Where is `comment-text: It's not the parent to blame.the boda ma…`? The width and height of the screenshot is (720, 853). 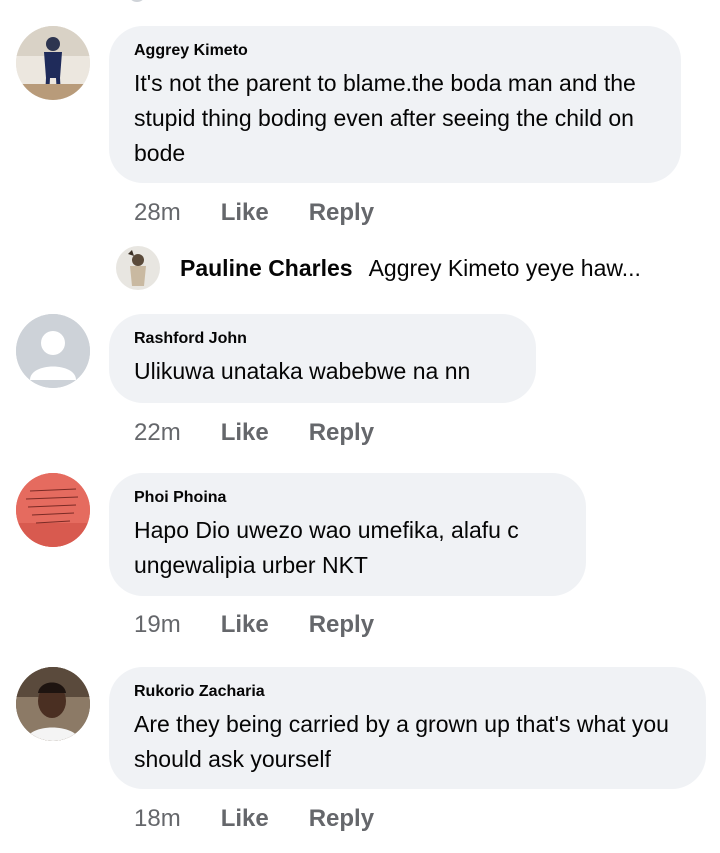
comment-text: It's not the parent to blame.the boda ma… is located at coordinates (385, 118).